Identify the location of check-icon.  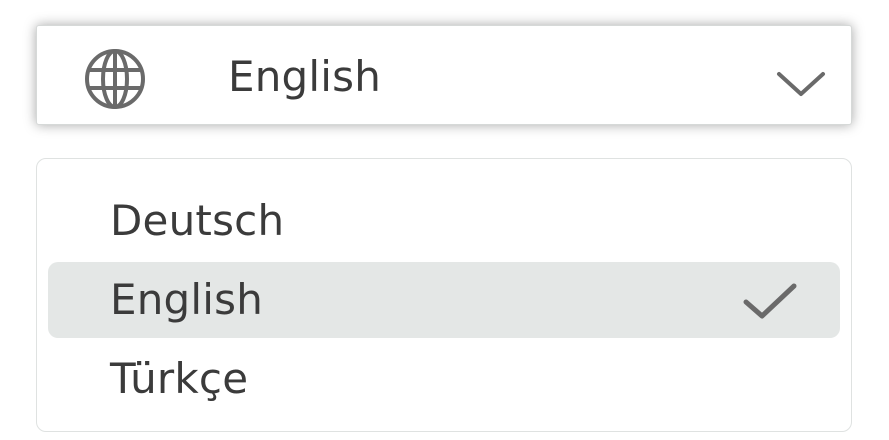
(770, 301).